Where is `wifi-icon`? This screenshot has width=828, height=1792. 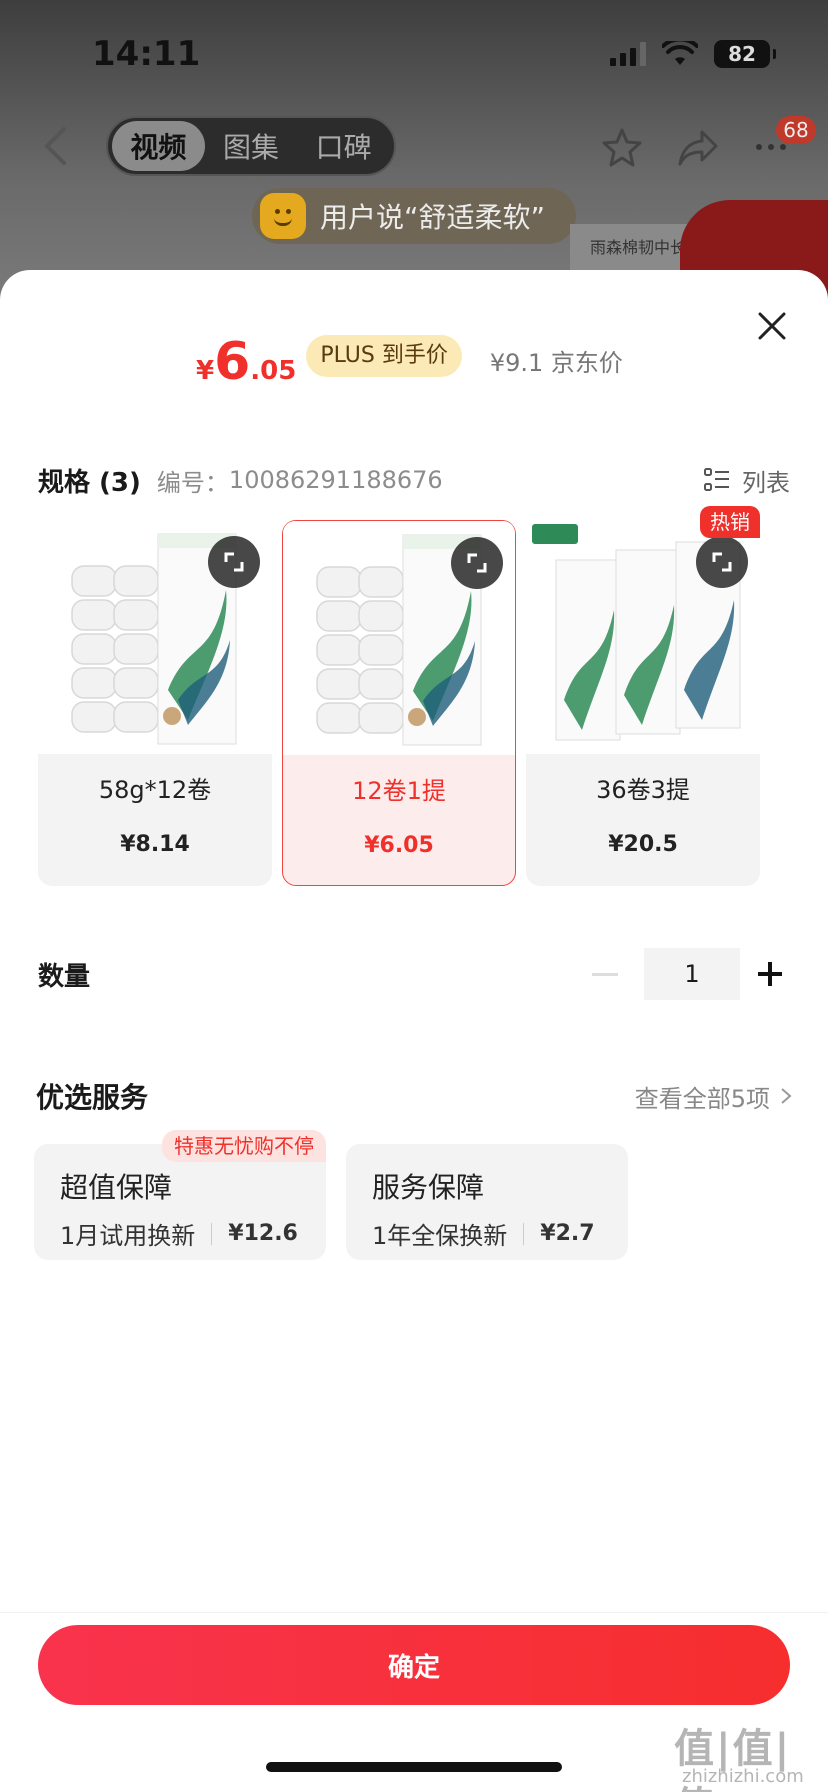 wifi-icon is located at coordinates (680, 53).